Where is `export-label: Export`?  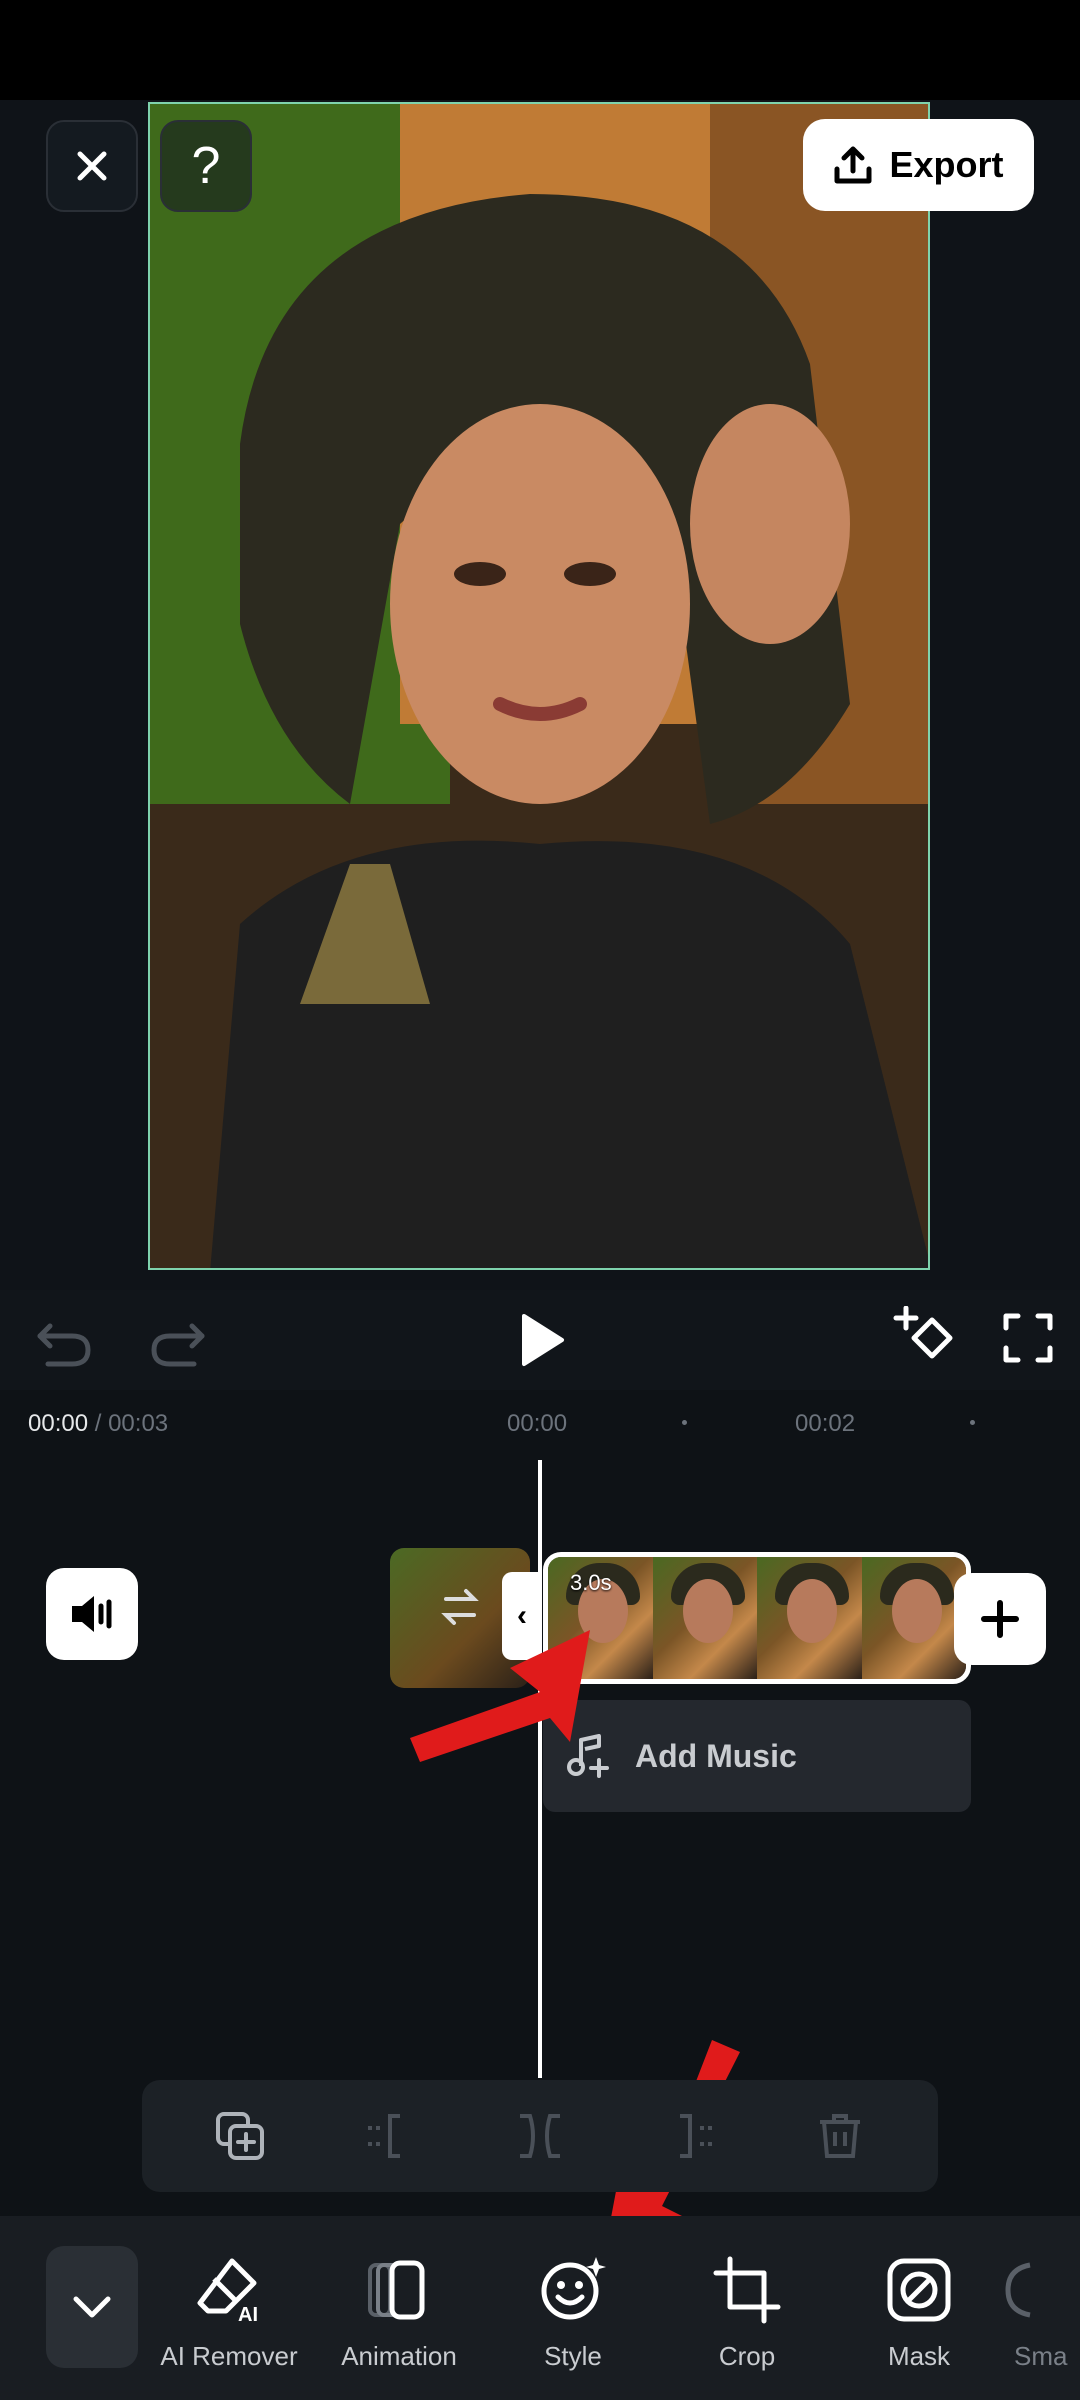
export-label: Export is located at coordinates (946, 164).